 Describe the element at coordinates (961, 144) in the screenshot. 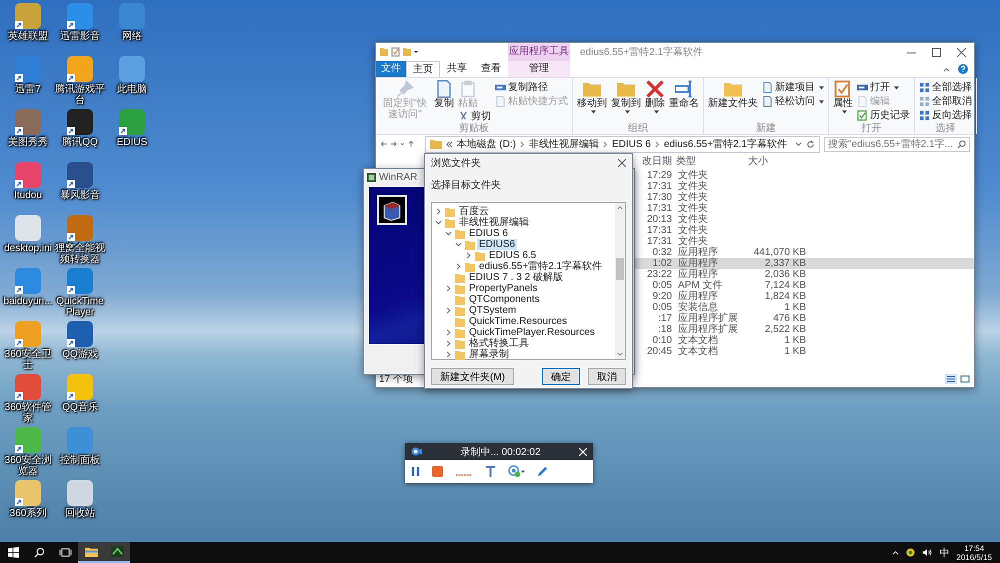

I see `search-icon` at that location.